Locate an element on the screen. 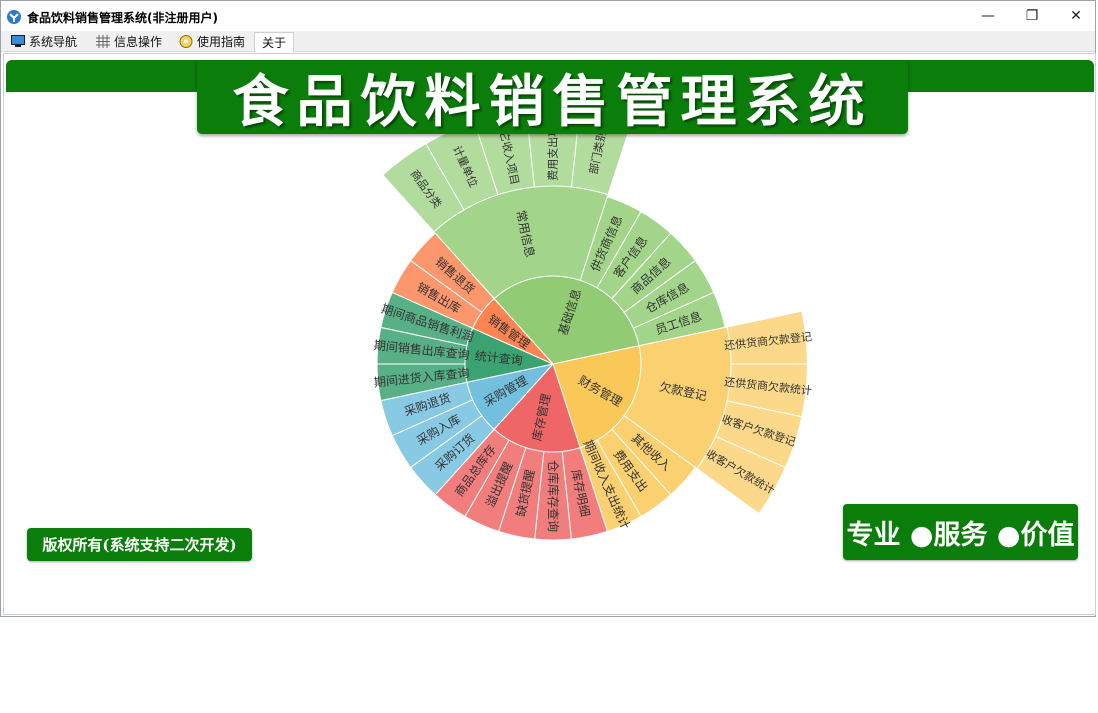 This screenshot has width=1098, height=713. tab-user-guide: 使用指南 is located at coordinates (212, 41).